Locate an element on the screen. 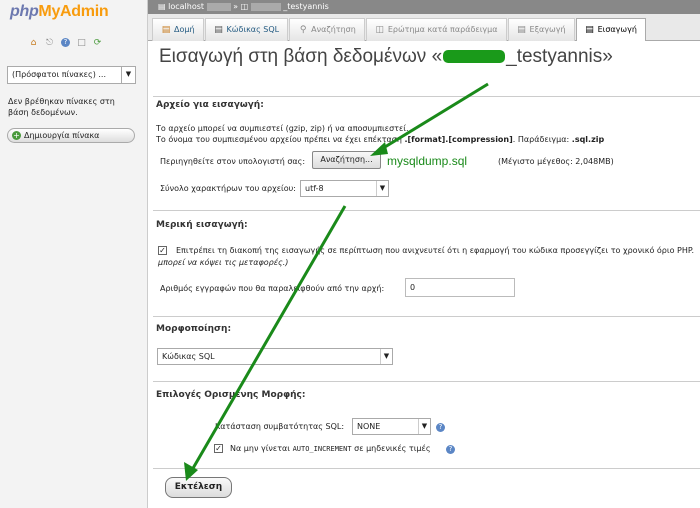 The width and height of the screenshot is (700, 508). search-icon: ⚲ is located at coordinates (303, 30).